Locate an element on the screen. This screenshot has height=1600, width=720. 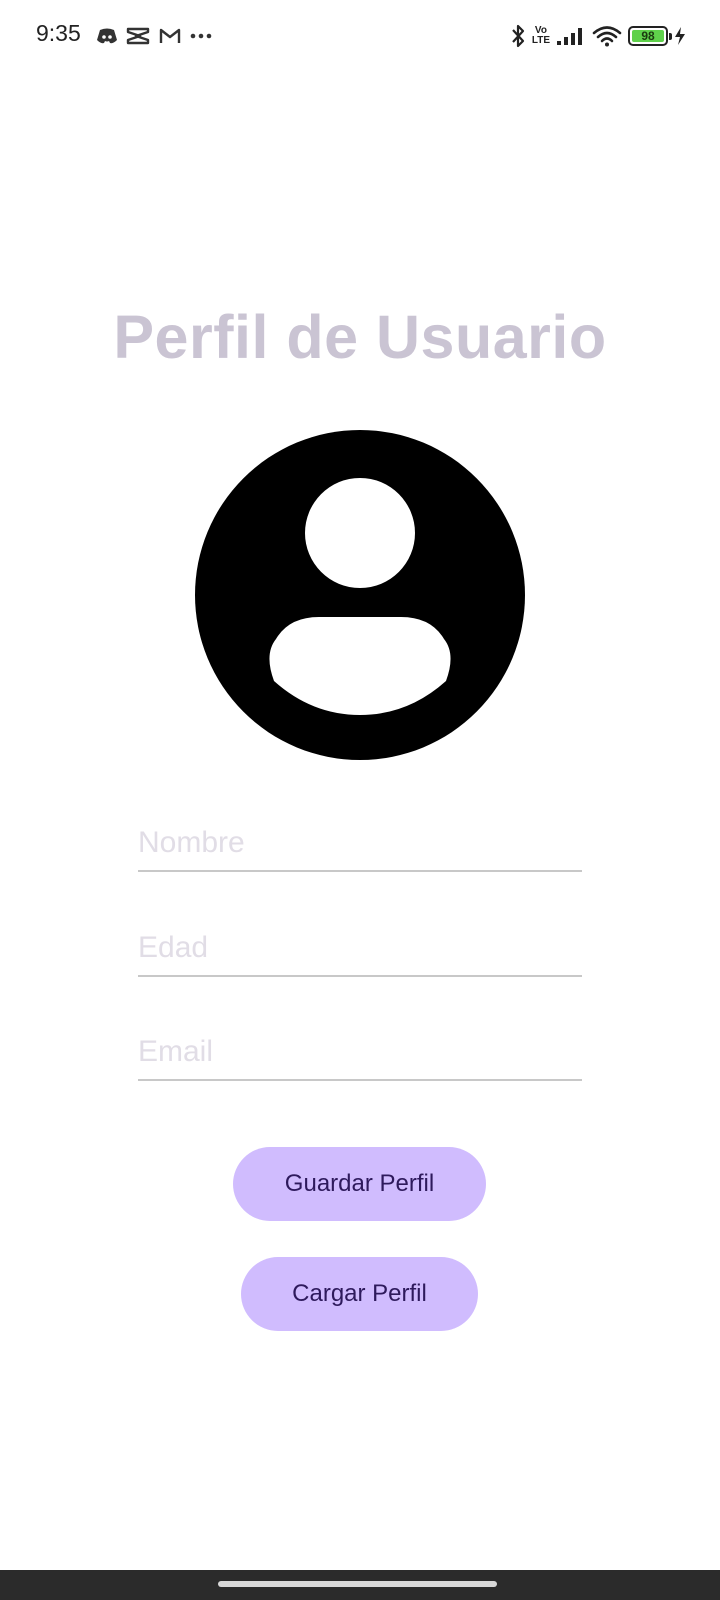
system-icons: Vo LTE 98 is located at coordinates (598, 36).